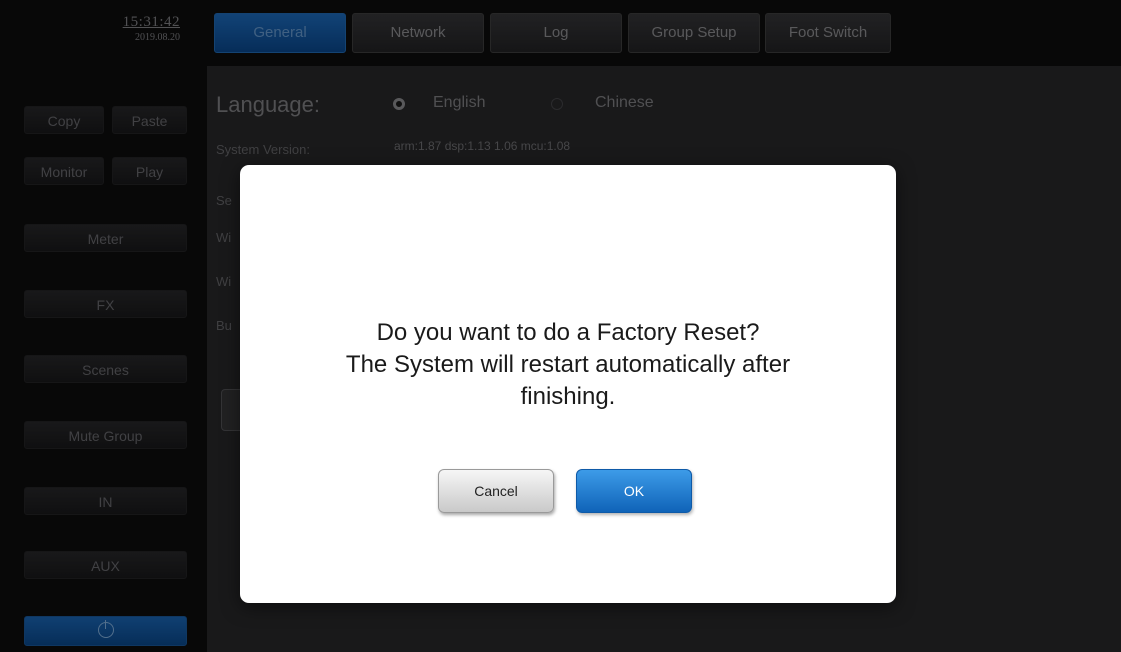 The width and height of the screenshot is (1121, 652). What do you see at coordinates (496, 491) in the screenshot?
I see `cancel-button: Cancel` at bounding box center [496, 491].